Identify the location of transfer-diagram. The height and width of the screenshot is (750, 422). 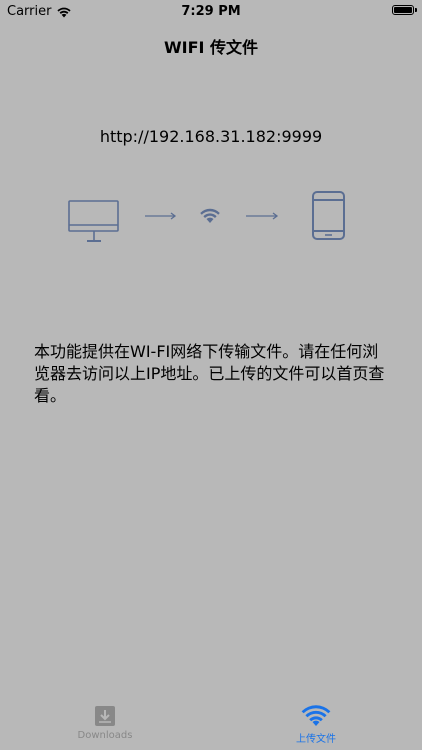
(206, 216).